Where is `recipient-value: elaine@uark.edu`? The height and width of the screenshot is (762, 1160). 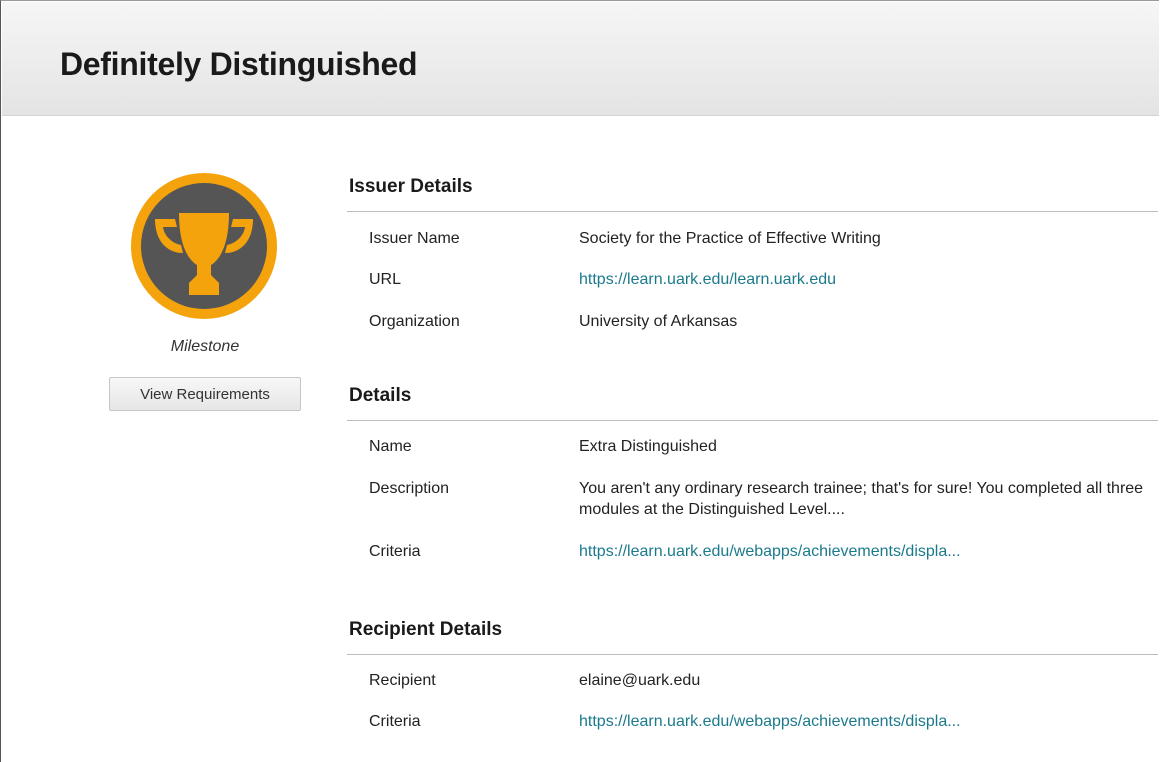 recipient-value: elaine@uark.edu is located at coordinates (640, 680).